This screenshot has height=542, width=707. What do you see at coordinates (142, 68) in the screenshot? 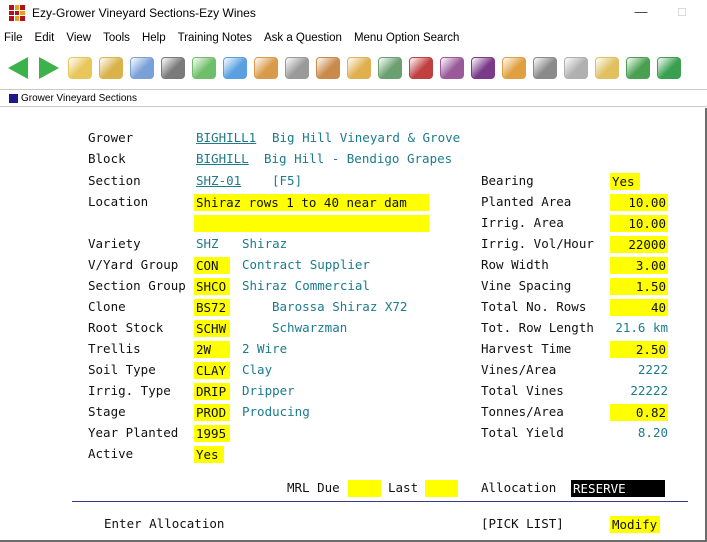
I see `pen-icon` at bounding box center [142, 68].